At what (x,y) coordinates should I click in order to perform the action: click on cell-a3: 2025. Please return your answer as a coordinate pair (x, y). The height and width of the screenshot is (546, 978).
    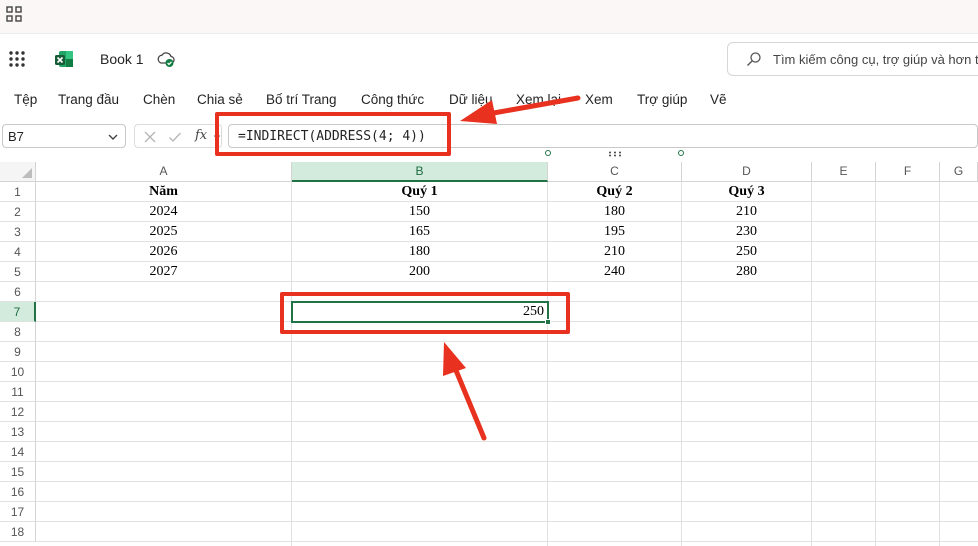
    Looking at the image, I should click on (164, 232).